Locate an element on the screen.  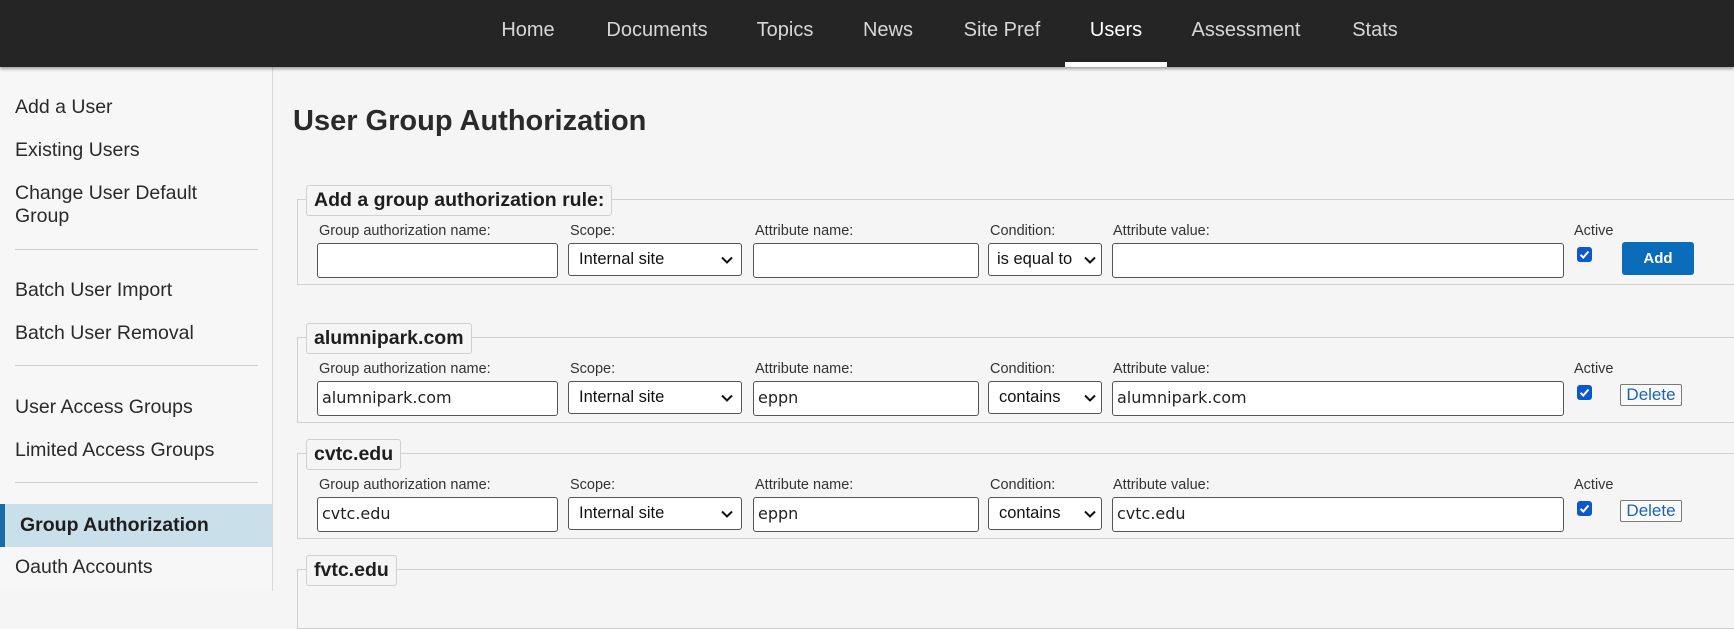
fieldset-legend: alumnipark.com is located at coordinates (389, 338).